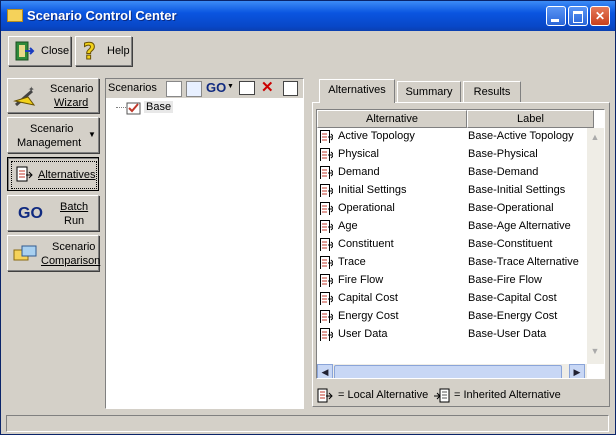 This screenshot has width=616, height=435. What do you see at coordinates (452, 137) in the screenshot?
I see `table-row: Active Topology Base-Active Topology` at bounding box center [452, 137].